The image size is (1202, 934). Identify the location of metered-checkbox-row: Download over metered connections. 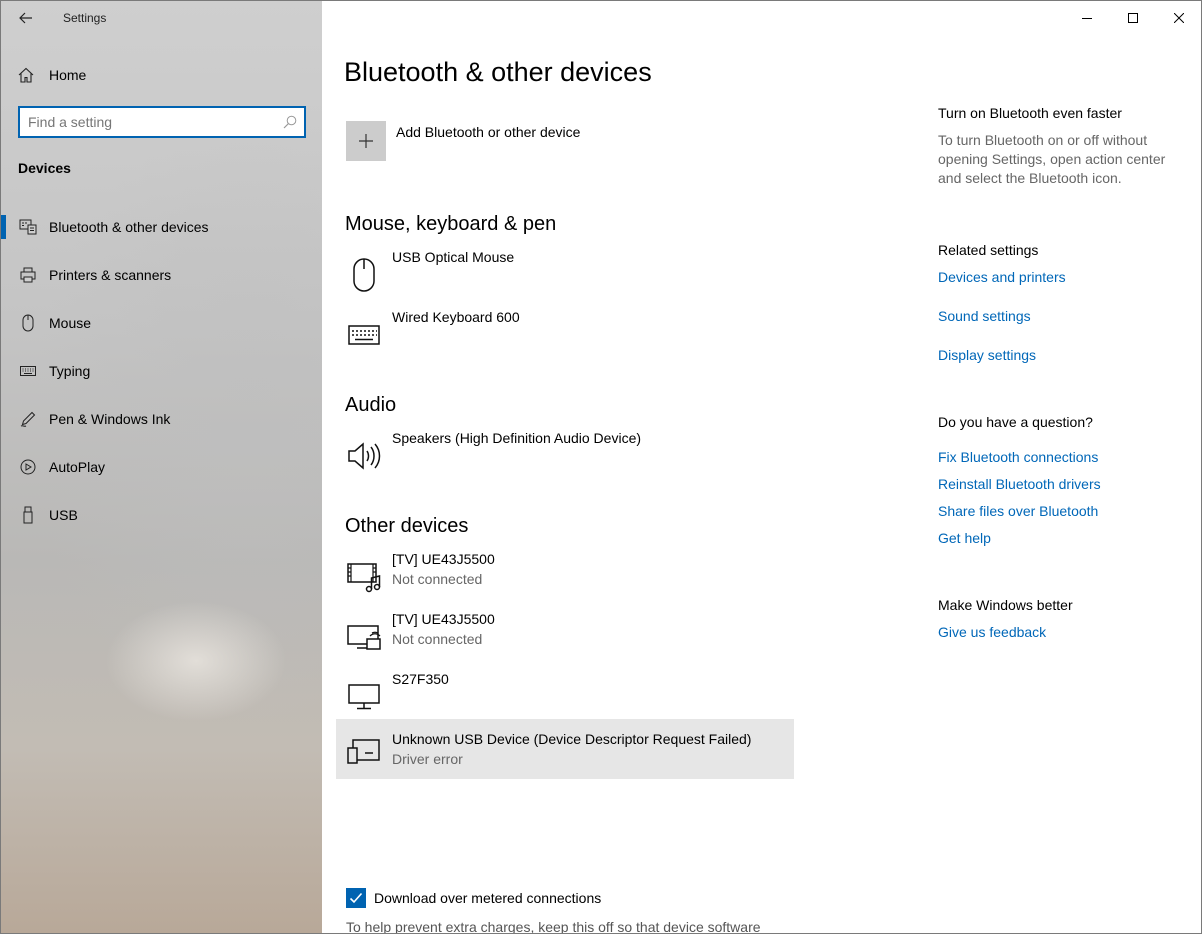
(473, 898).